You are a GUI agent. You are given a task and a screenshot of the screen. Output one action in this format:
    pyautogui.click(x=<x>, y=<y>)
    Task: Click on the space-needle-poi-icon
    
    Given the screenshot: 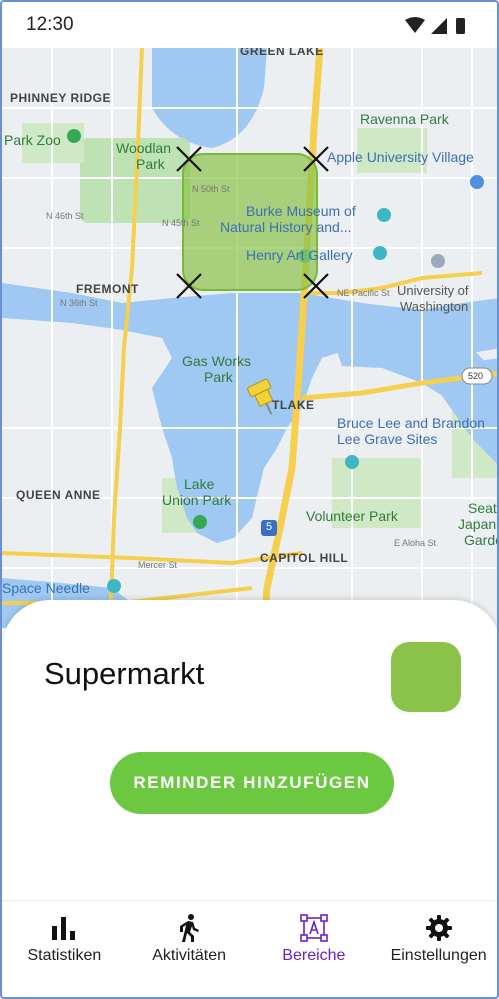 What is the action you would take?
    pyautogui.click(x=114, y=586)
    